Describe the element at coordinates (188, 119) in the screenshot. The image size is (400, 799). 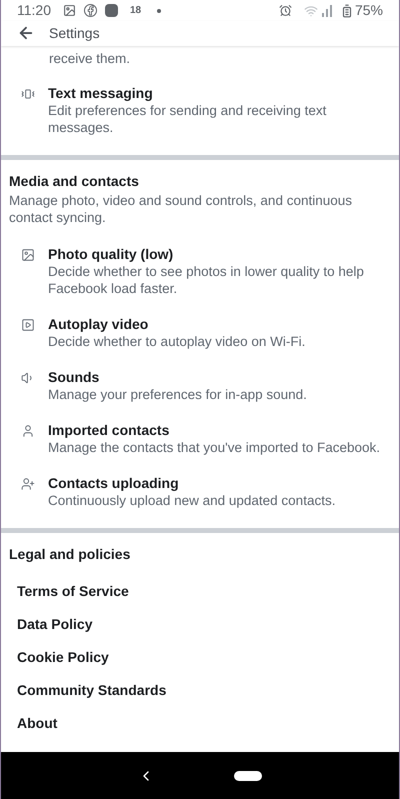
I see `item-description: Edit preferences for sending and receiving text messages.` at that location.